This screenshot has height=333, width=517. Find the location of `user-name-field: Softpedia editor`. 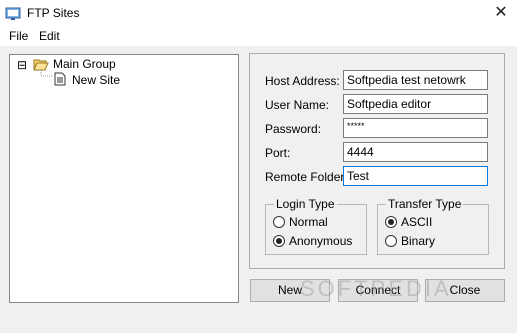

user-name-field: Softpedia editor is located at coordinates (415, 104).